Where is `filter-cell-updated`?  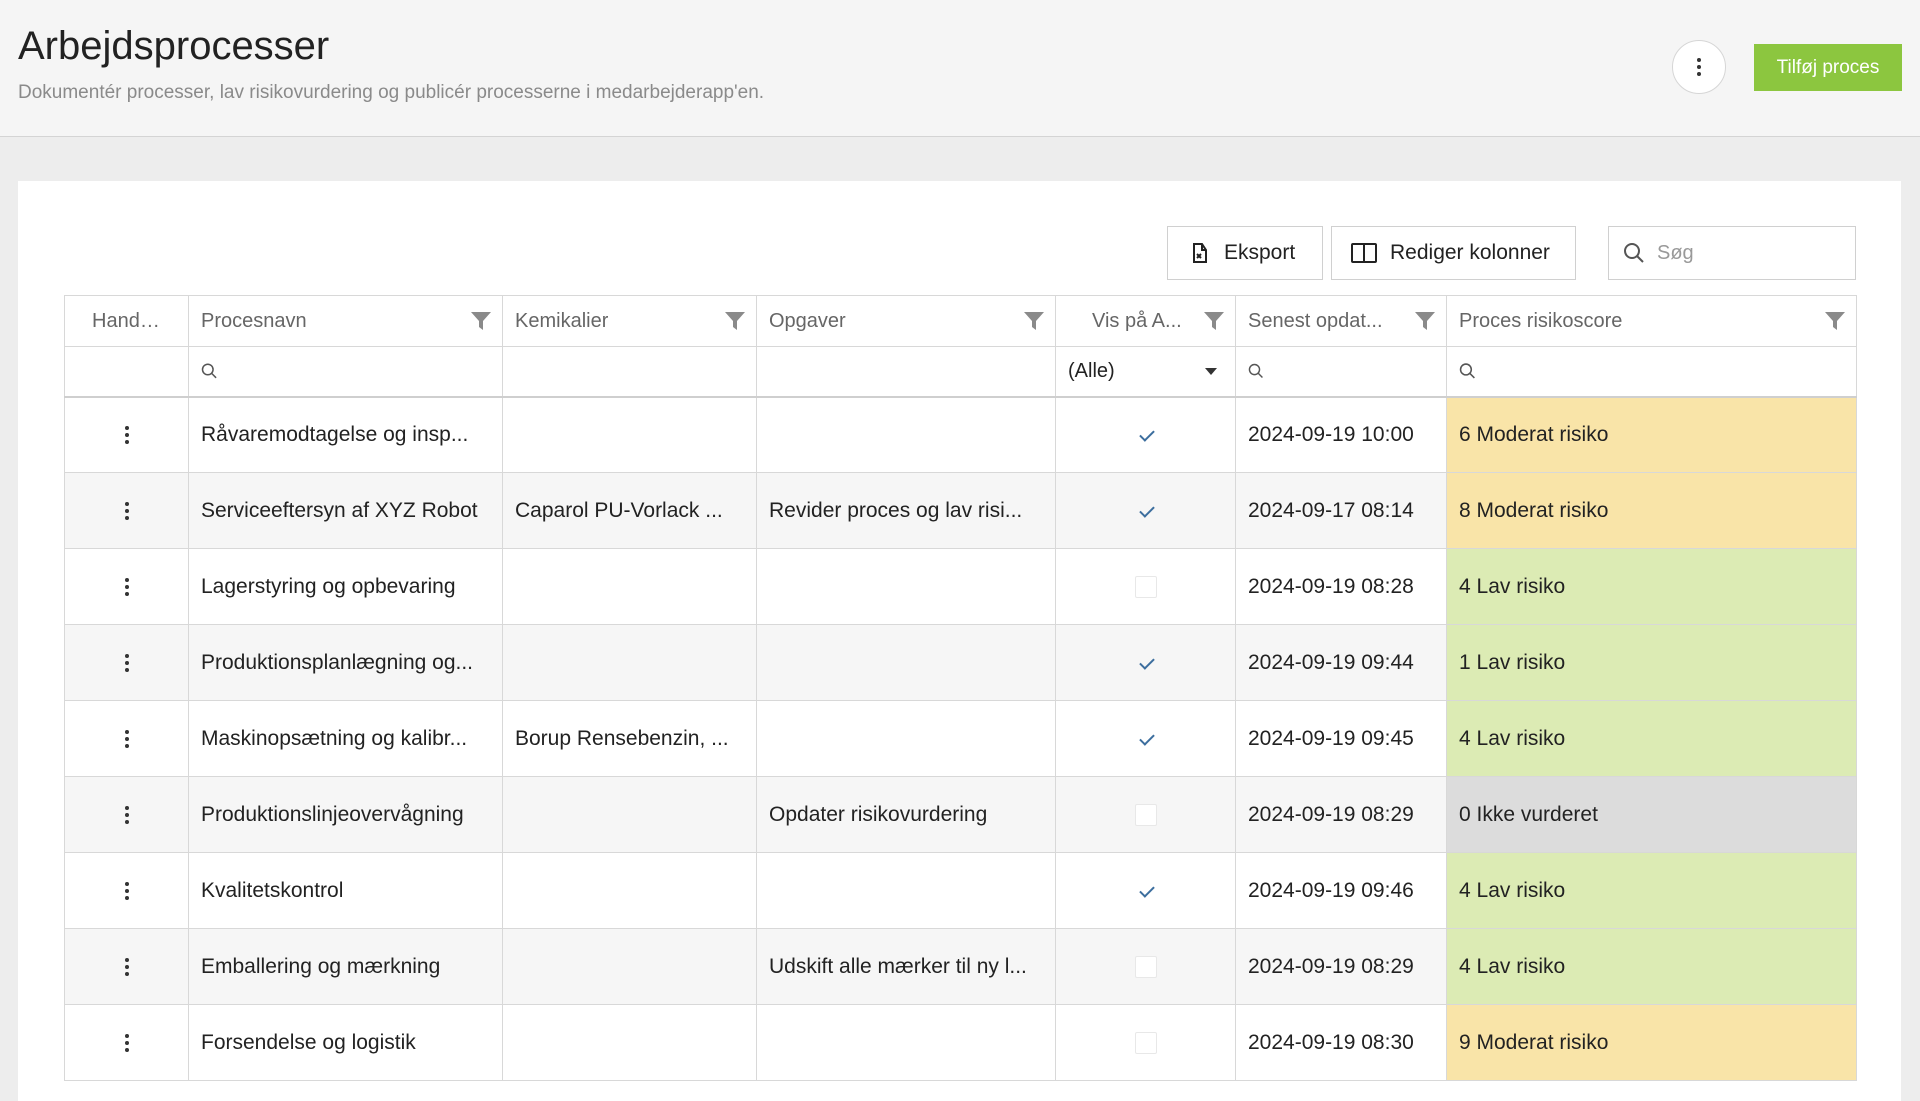
filter-cell-updated is located at coordinates (1341, 372).